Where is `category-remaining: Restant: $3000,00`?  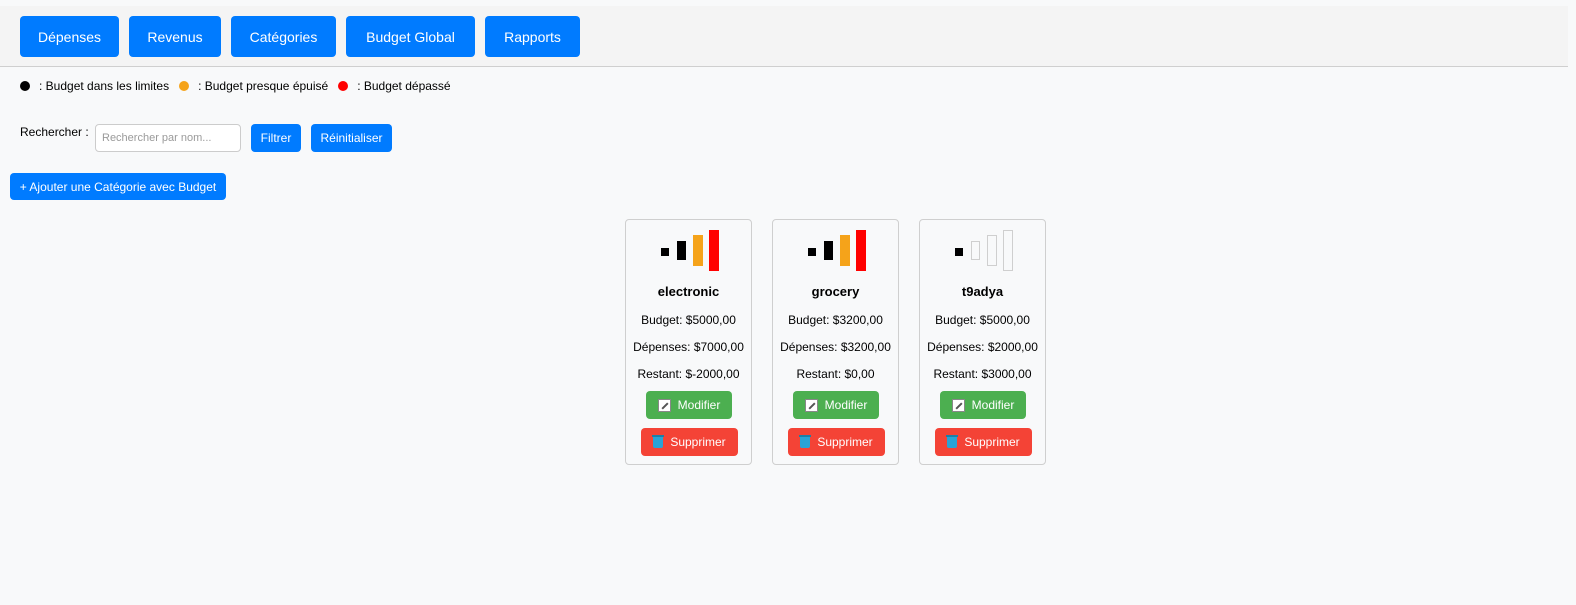
category-remaining: Restant: $3000,00 is located at coordinates (982, 374).